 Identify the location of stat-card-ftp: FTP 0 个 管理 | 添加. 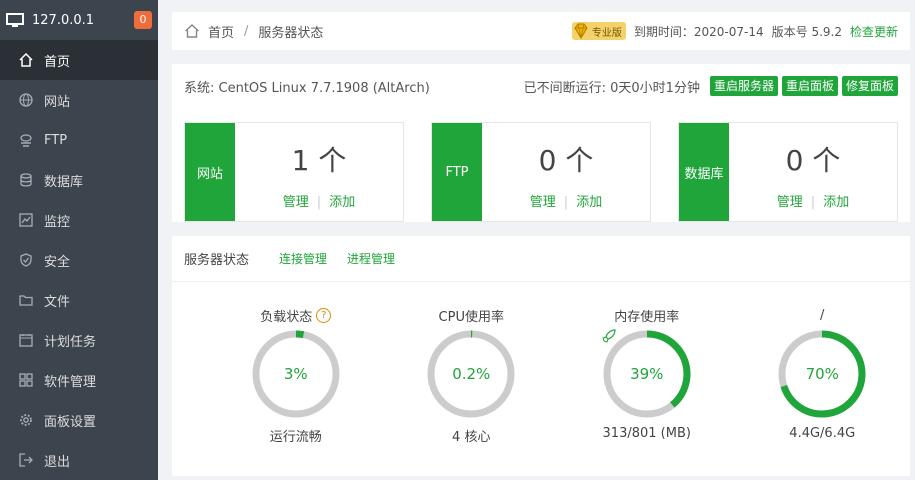
(541, 172).